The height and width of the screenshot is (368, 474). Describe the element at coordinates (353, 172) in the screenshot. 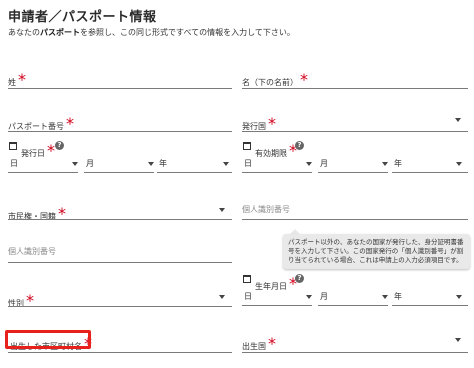

I see `expiry-month-line` at that location.